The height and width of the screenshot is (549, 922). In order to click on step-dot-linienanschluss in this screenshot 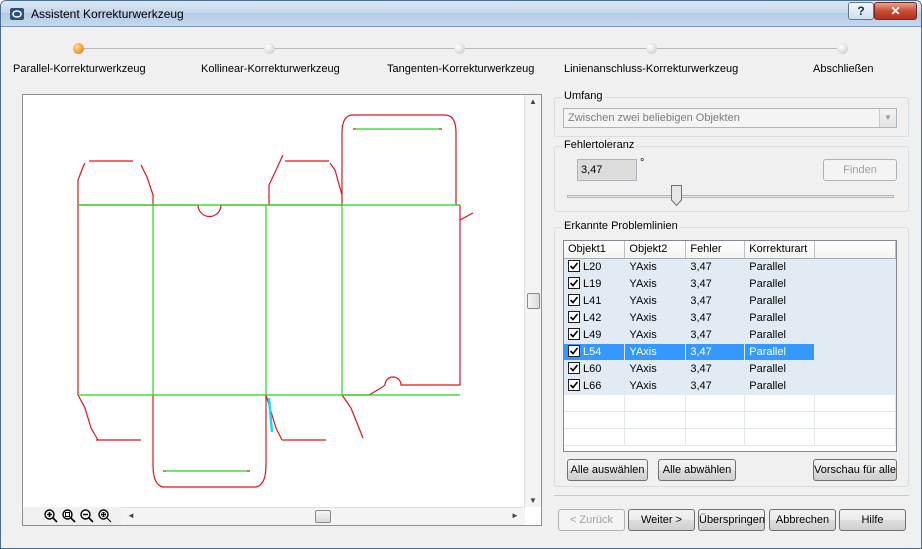, I will do `click(651, 48)`.